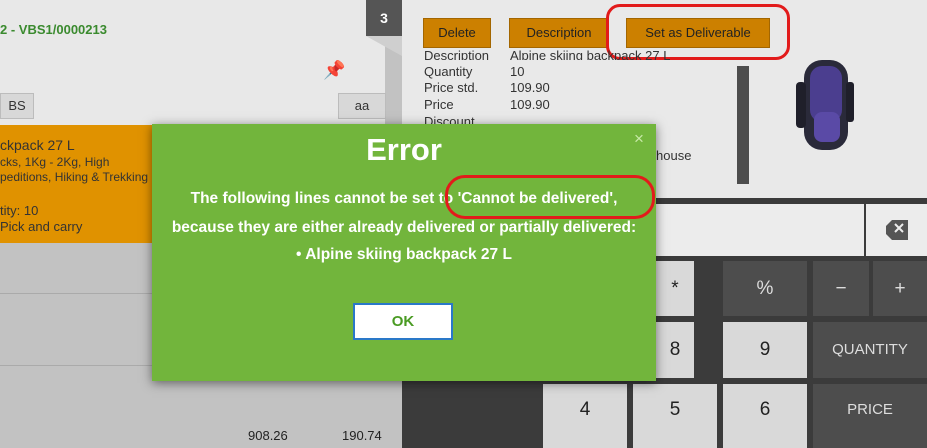  Describe the element at coordinates (675, 288) in the screenshot. I see `key-multiply: *` at that location.